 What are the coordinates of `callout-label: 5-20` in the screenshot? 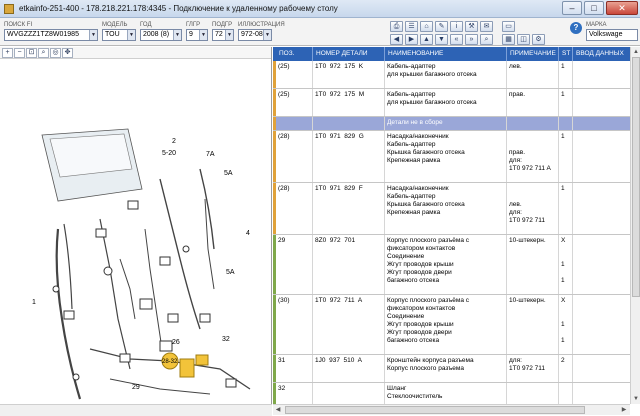 It's located at (169, 153).